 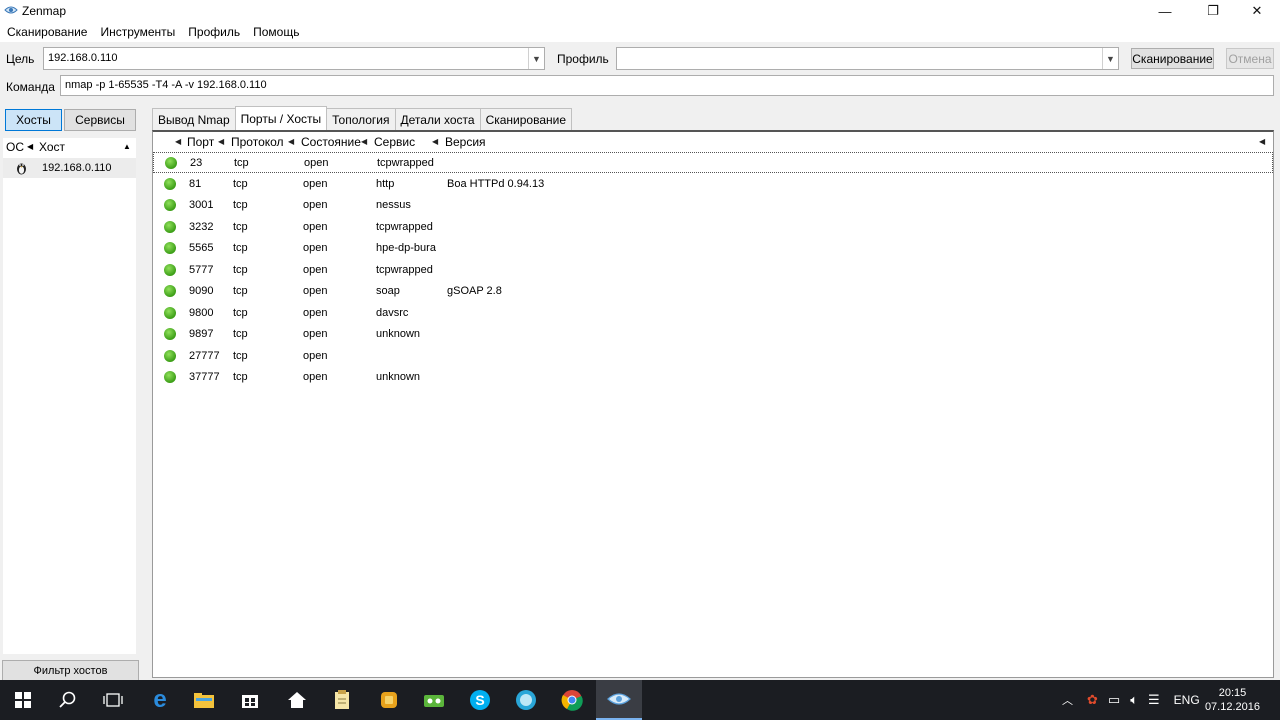 I want to click on minimize-button: —, so click(x=1165, y=11).